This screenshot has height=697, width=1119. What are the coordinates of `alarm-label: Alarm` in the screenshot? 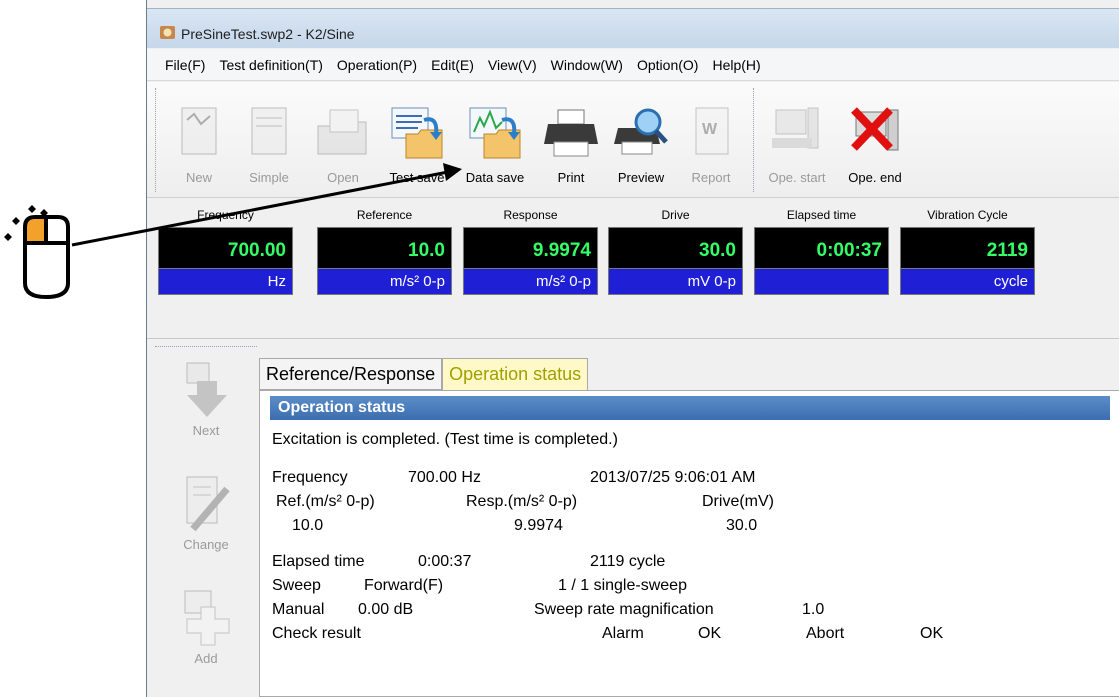 It's located at (623, 633).